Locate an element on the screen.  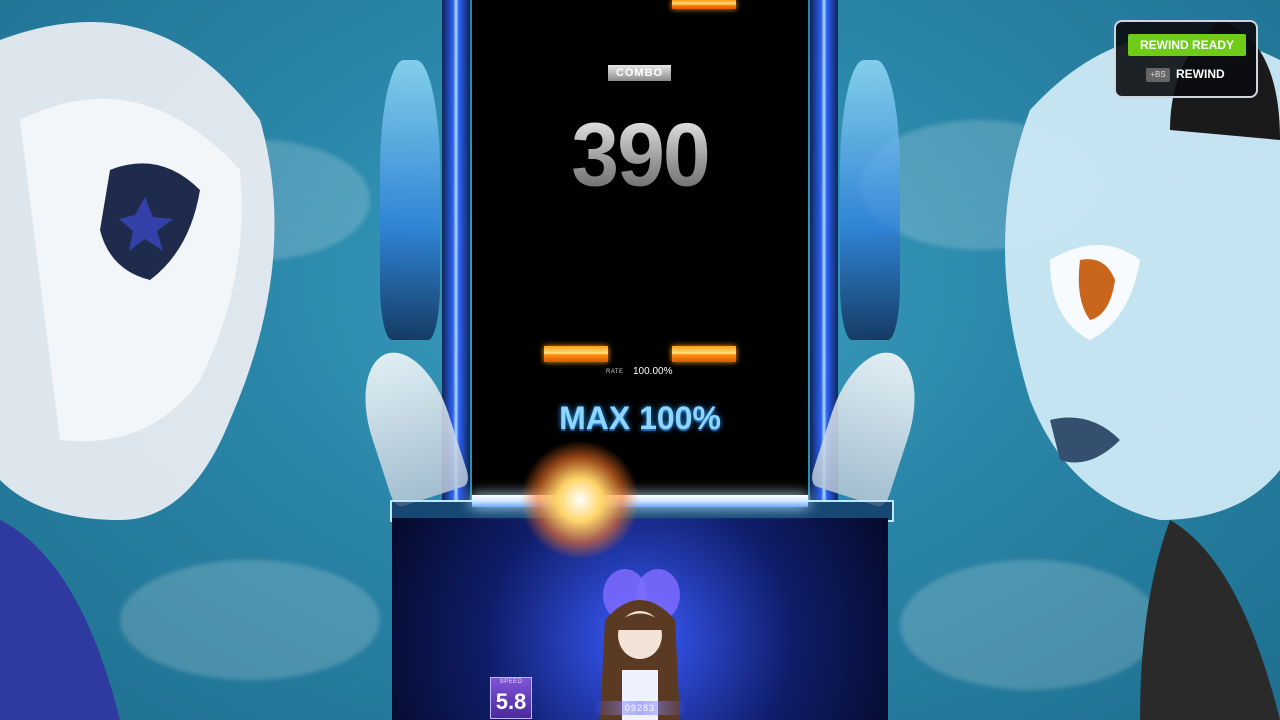
combo-counter: 390 is located at coordinates (640, 156).